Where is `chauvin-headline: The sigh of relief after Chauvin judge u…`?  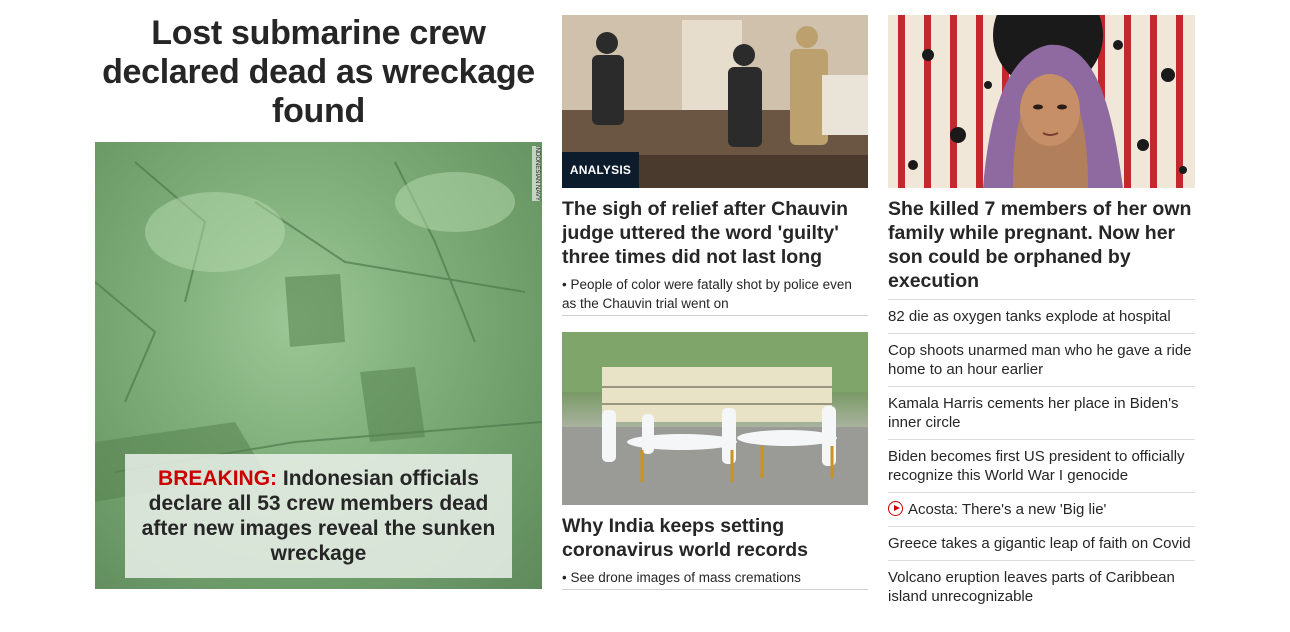 chauvin-headline: The sigh of relief after Chauvin judge u… is located at coordinates (715, 233).